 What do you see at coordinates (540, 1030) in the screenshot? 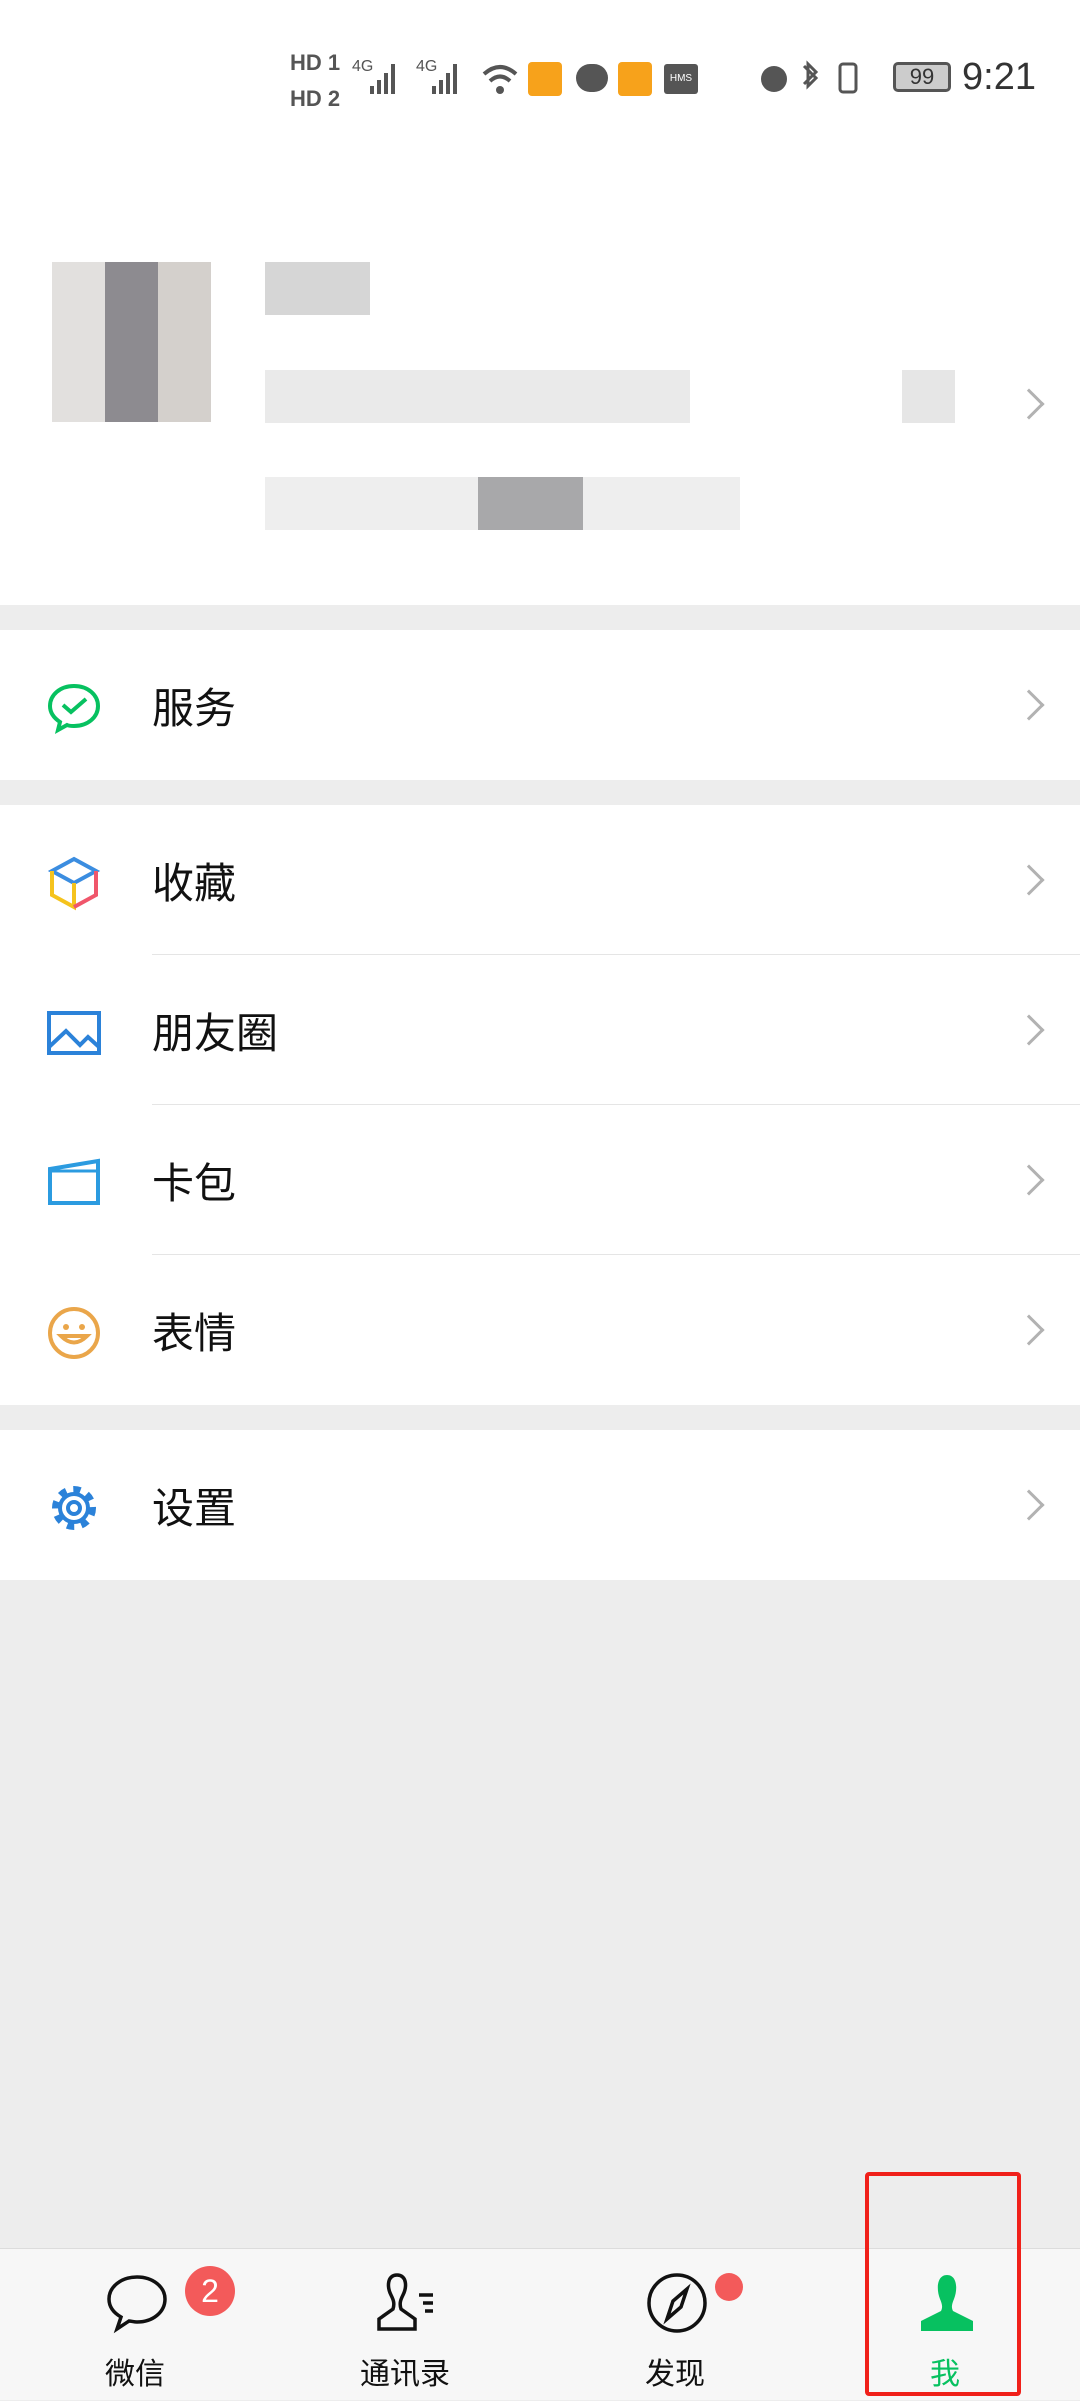
I see `menu-item-moments: 朋友圈` at bounding box center [540, 1030].